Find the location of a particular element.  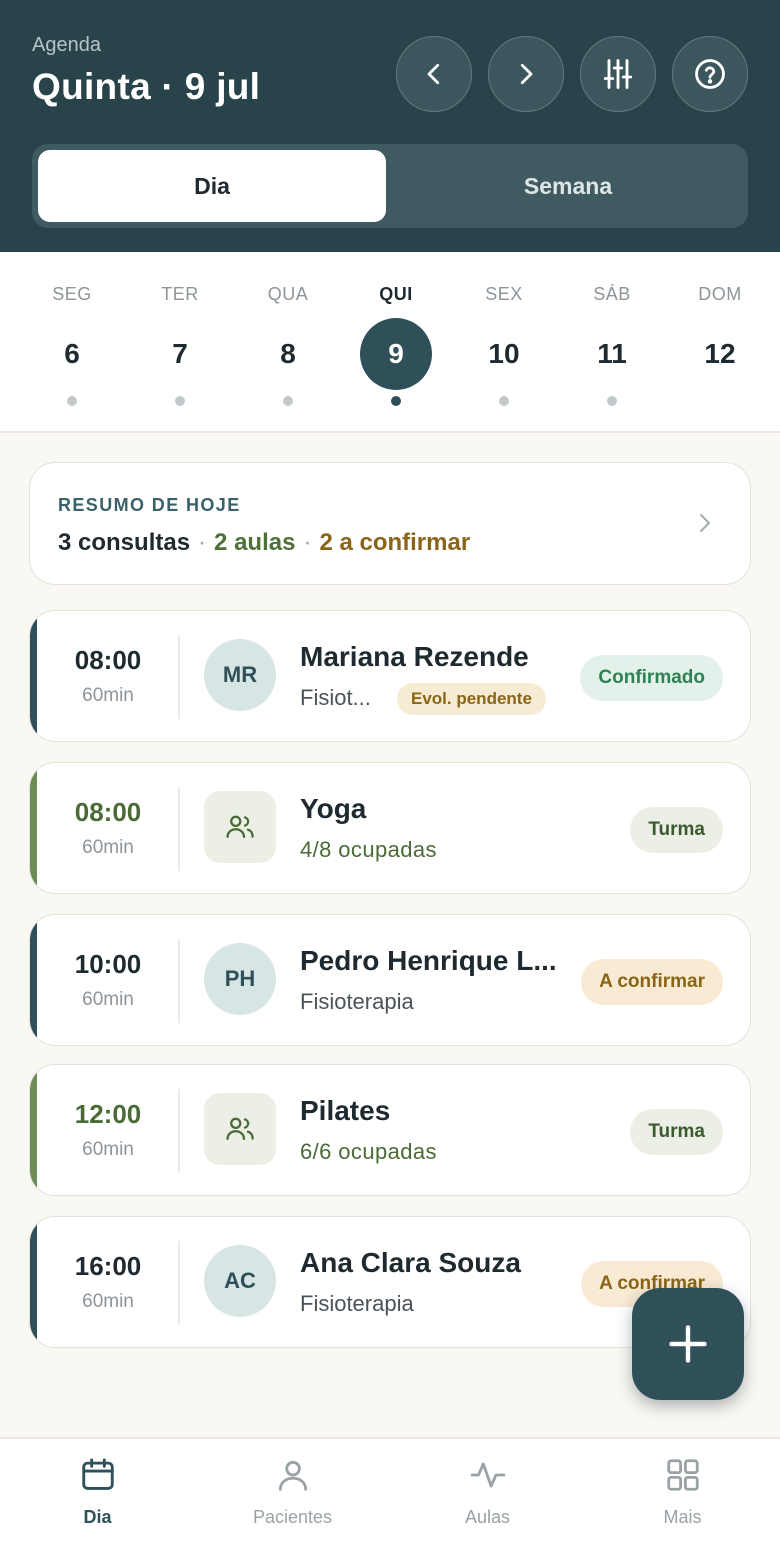

class-card: 12:00 60min Pilates 6/6 ocupadas Turma is located at coordinates (390, 1130).